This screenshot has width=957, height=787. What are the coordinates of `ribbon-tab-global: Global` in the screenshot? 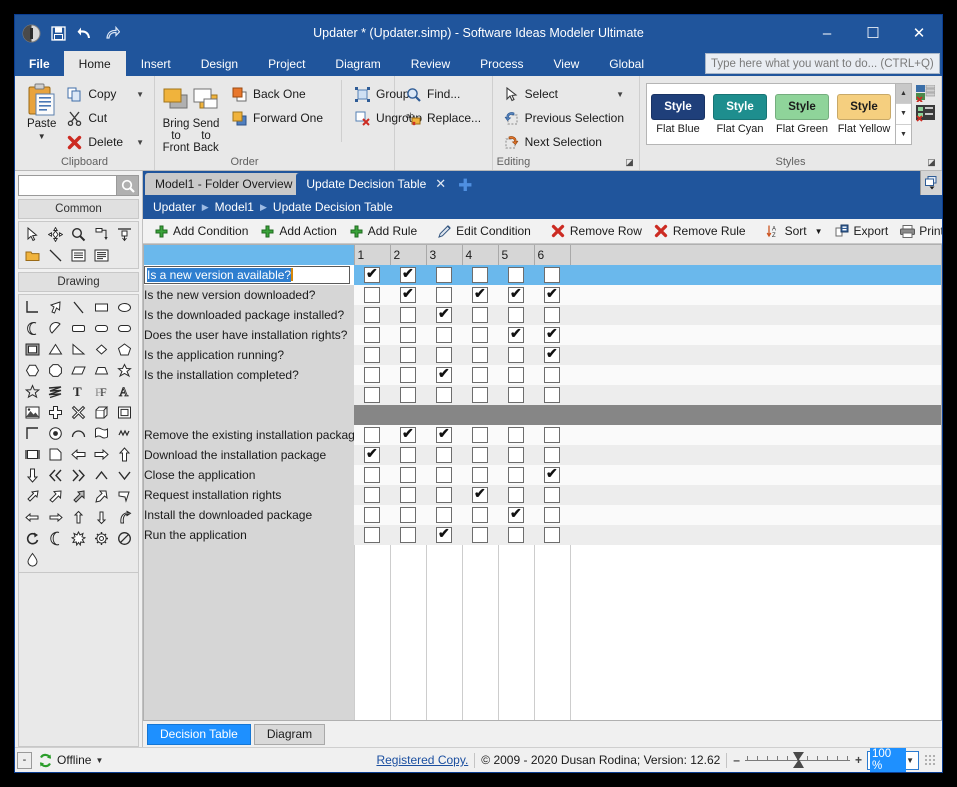 It's located at (626, 63).